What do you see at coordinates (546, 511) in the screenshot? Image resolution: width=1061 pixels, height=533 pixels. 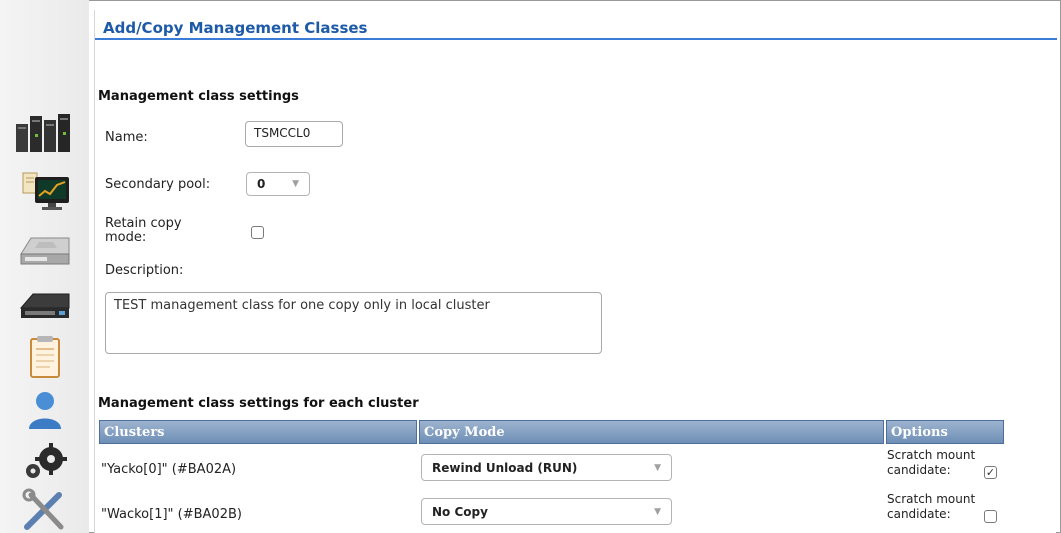 I see `copy-mode-select: No Copy ▼` at bounding box center [546, 511].